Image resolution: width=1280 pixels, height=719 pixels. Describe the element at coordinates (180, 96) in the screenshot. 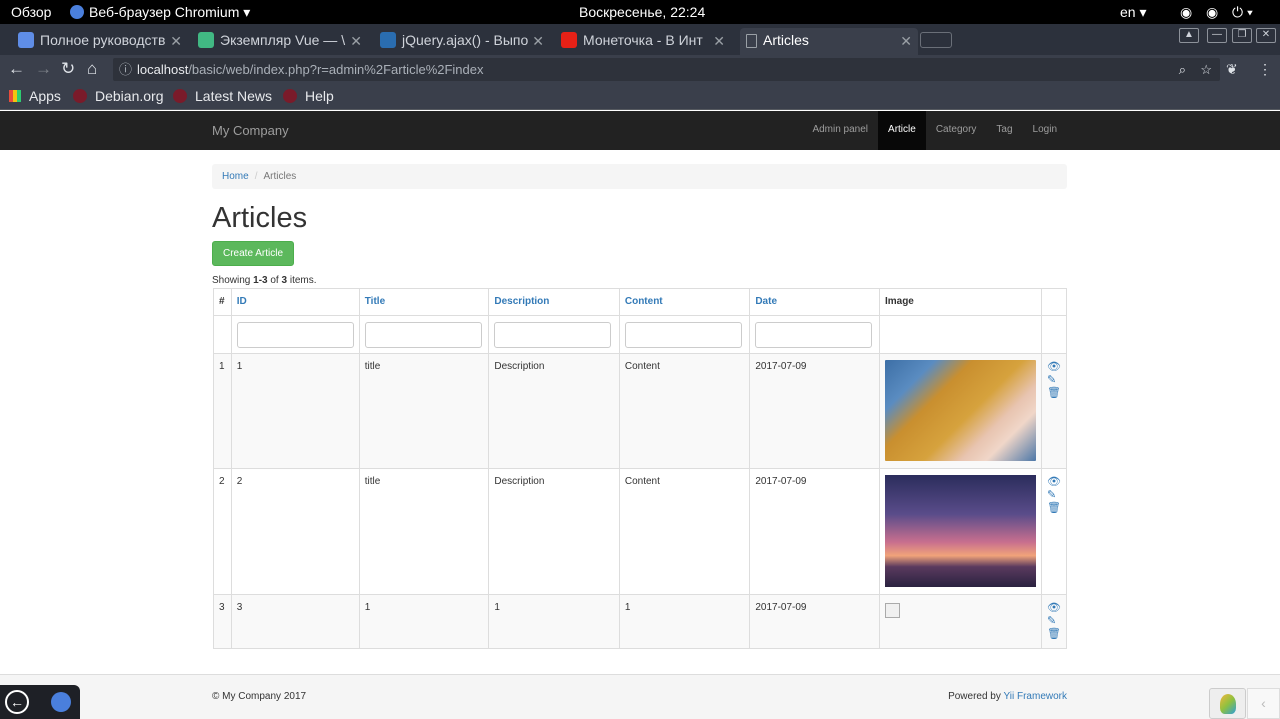

I see `debian-icon` at that location.